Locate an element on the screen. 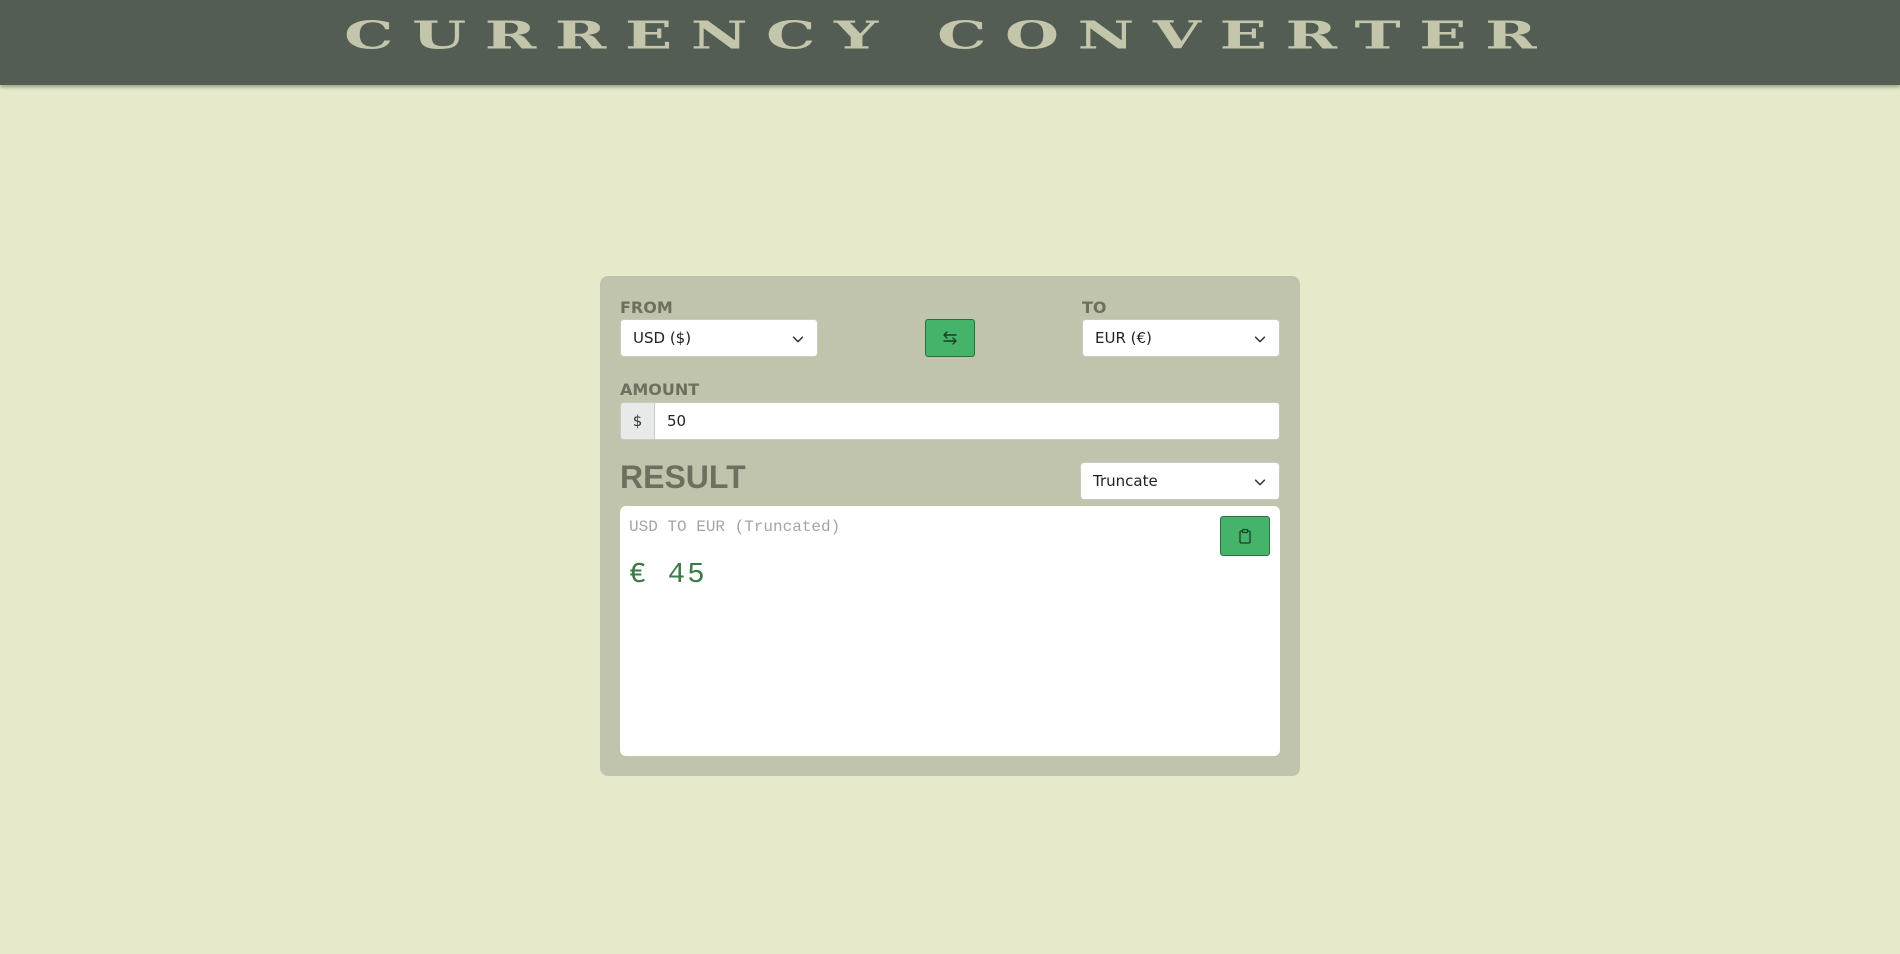  to-label: TO is located at coordinates (1094, 307).